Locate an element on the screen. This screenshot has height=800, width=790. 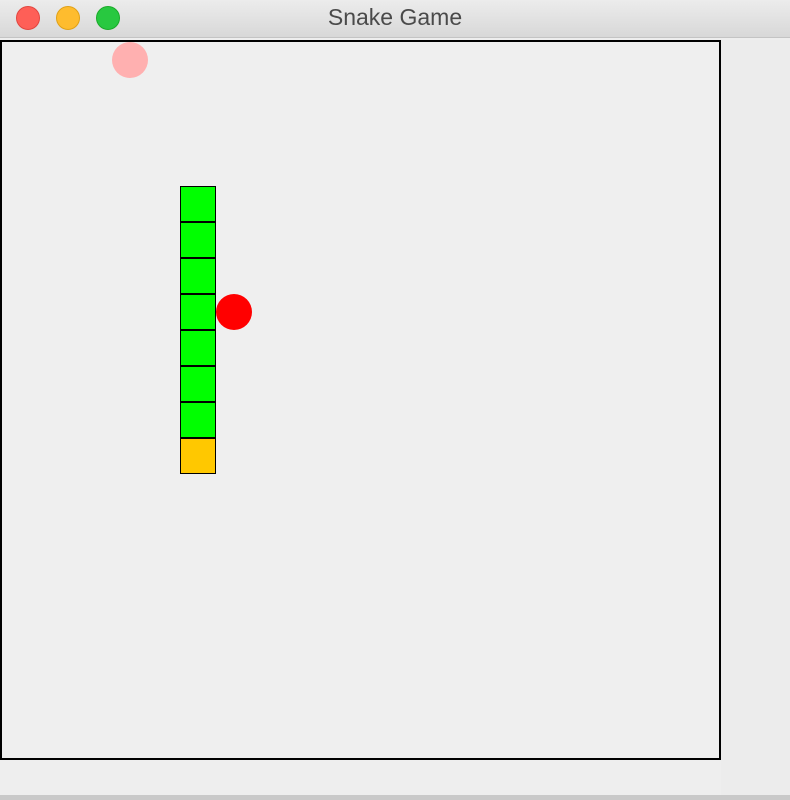
window-bottom-edge is located at coordinates (395, 797).